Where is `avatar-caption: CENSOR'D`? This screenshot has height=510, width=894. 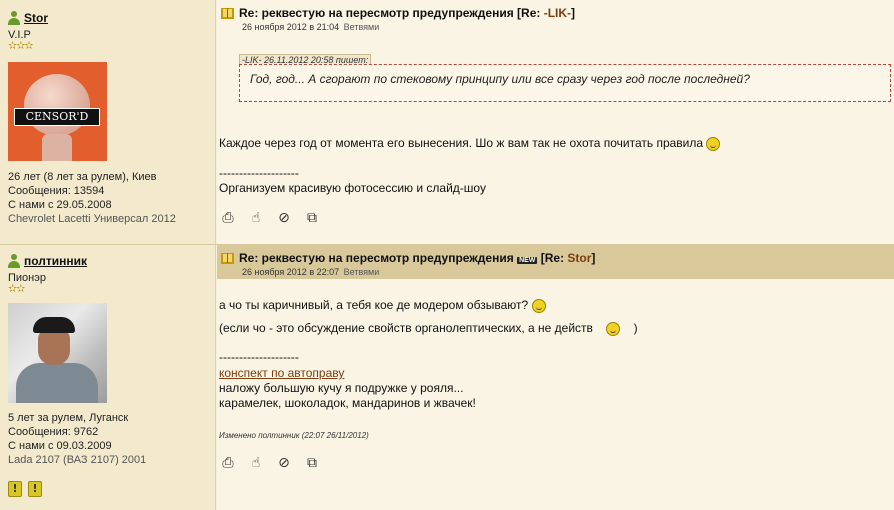 avatar-caption: CENSOR'D is located at coordinates (57, 117).